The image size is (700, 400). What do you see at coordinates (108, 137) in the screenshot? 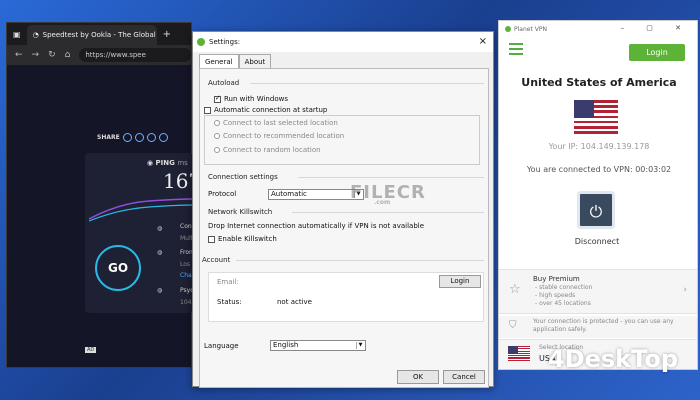
I see `share-label: SHARE` at bounding box center [108, 137].